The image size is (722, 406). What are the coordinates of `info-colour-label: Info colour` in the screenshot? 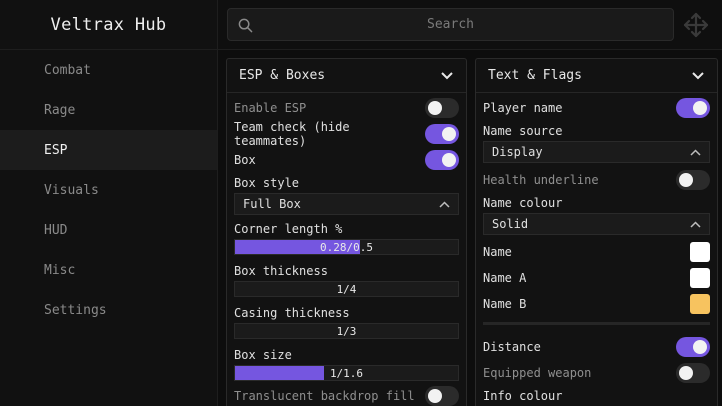 It's located at (523, 396).